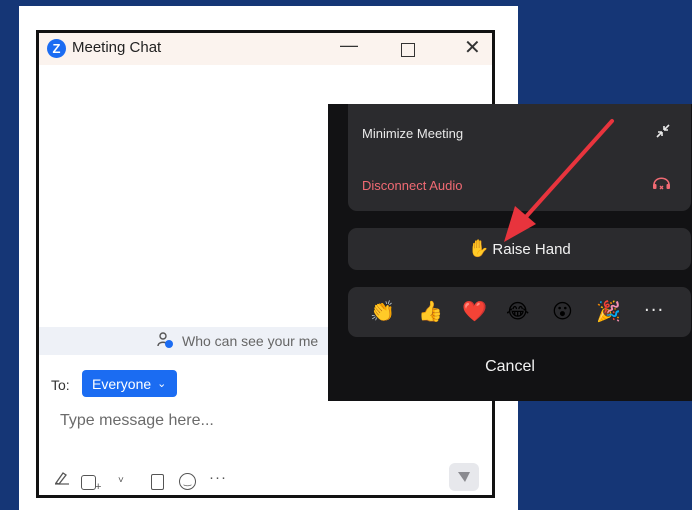 The height and width of the screenshot is (510, 692). I want to click on visibility-text: Who can see your me, so click(250, 341).